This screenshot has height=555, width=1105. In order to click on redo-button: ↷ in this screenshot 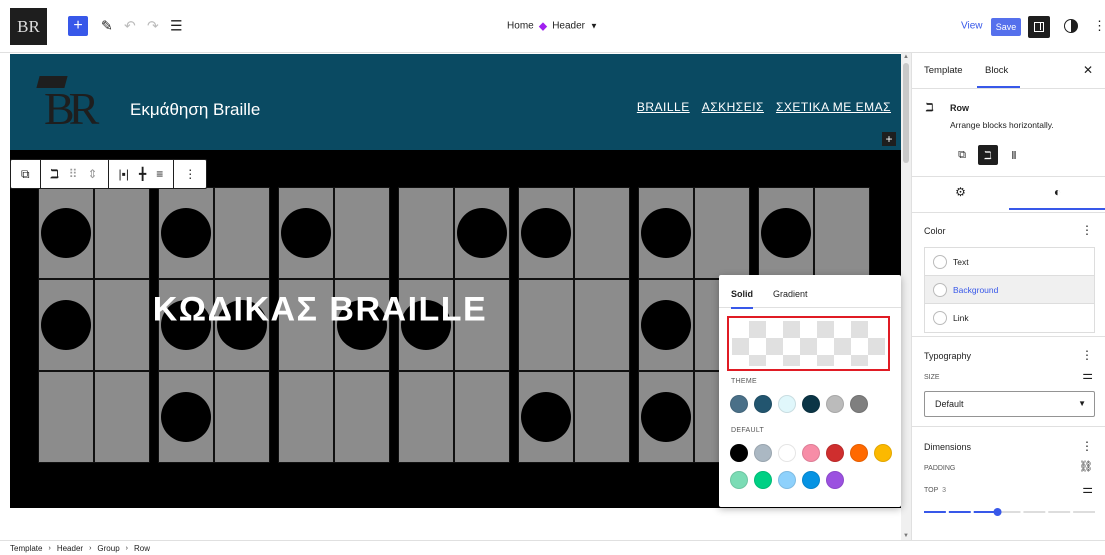, I will do `click(153, 26)`.